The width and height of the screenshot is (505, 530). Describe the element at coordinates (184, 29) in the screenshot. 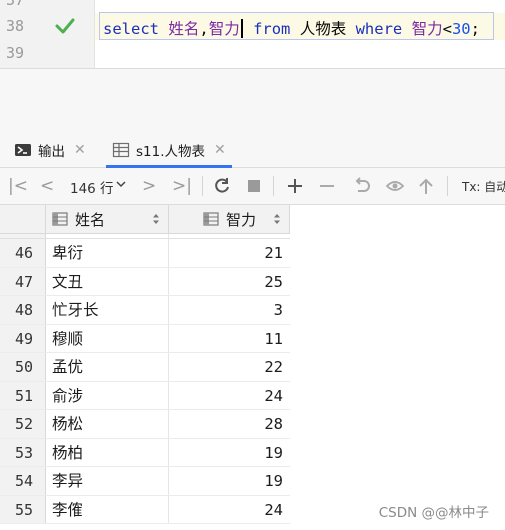

I see `column-name: 姓名` at that location.